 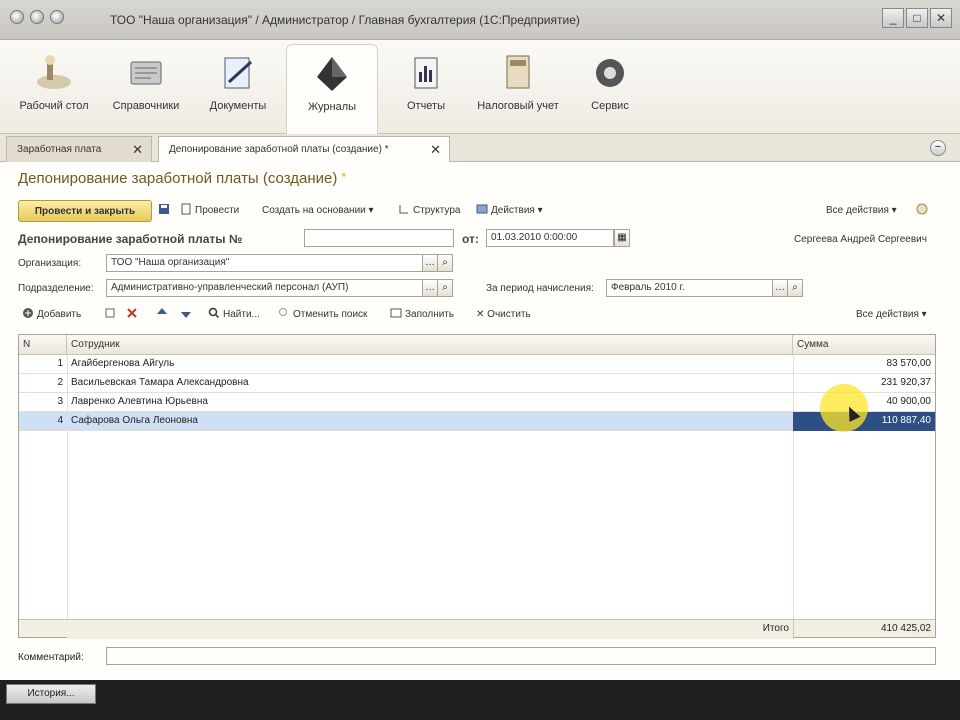 What do you see at coordinates (314, 210) in the screenshot?
I see `create-based-on-label: Создать на основании` at bounding box center [314, 210].